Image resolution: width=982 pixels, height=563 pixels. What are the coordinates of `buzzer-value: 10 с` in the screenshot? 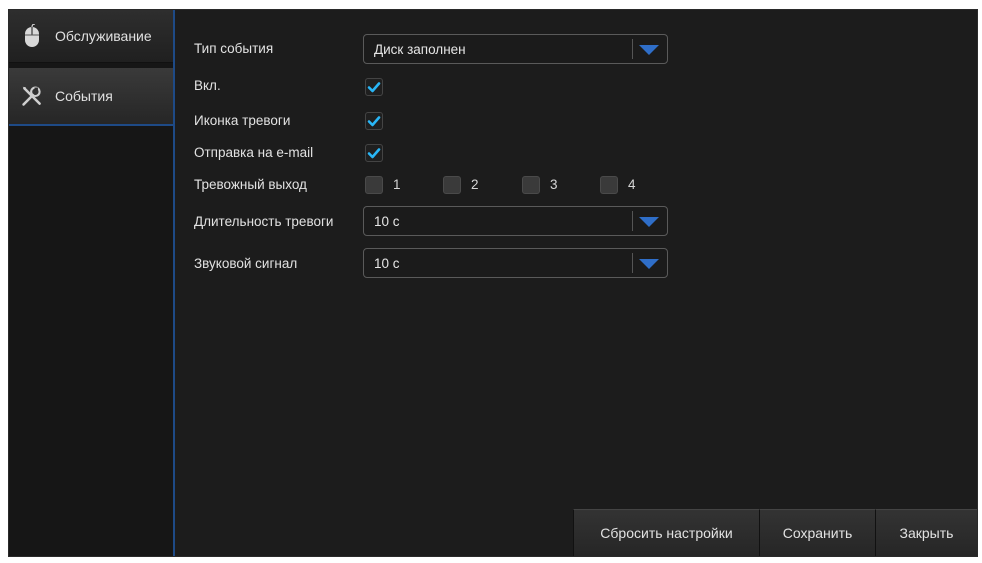 It's located at (387, 263).